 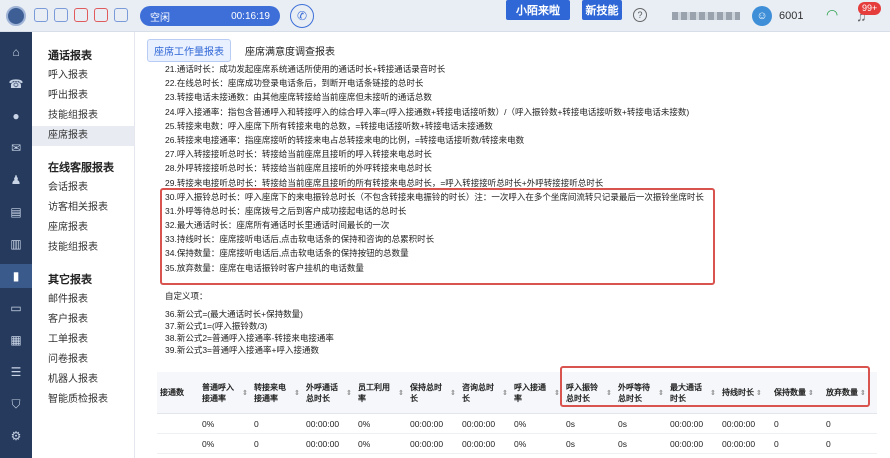 What do you see at coordinates (160, 18) in the screenshot?
I see `status-label: 空闲` at bounding box center [160, 18].